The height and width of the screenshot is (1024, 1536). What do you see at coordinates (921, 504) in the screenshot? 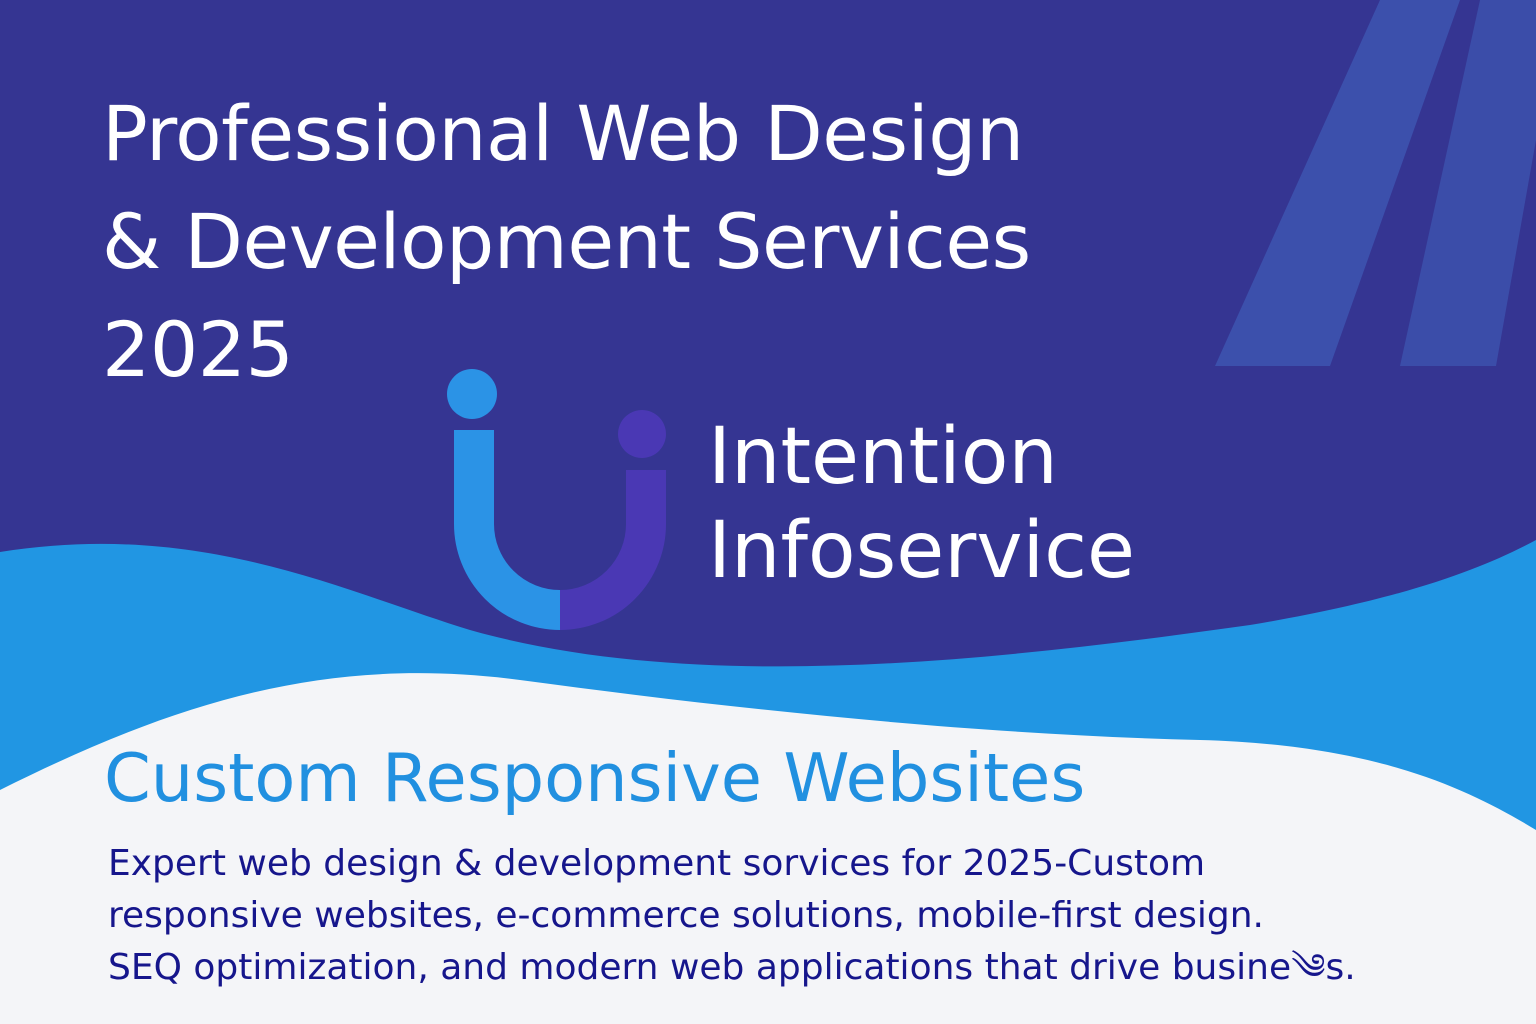
I see `brand-name: Intention Infoservice` at bounding box center [921, 504].